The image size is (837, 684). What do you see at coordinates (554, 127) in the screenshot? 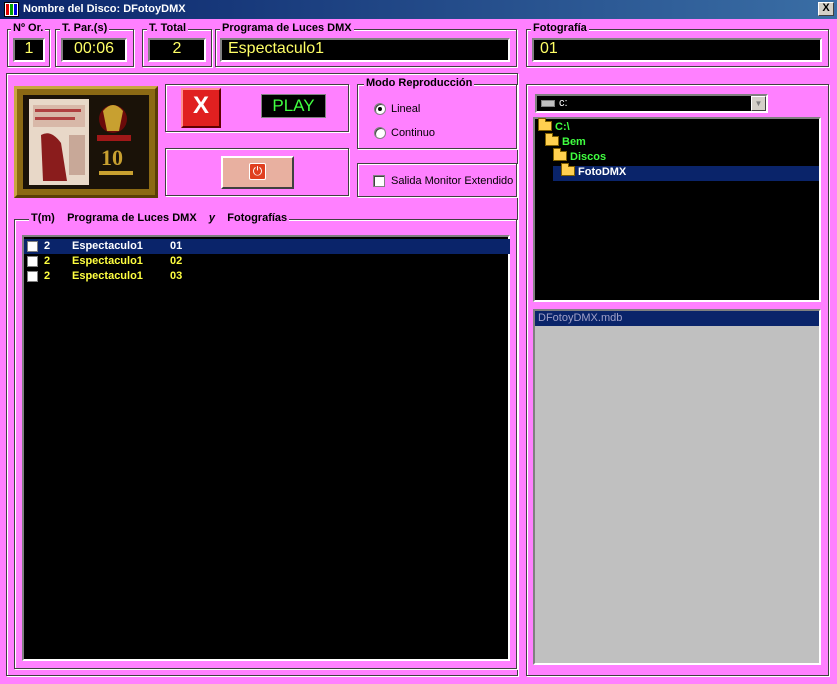
I see `dir-item-root: C:\` at bounding box center [554, 127].